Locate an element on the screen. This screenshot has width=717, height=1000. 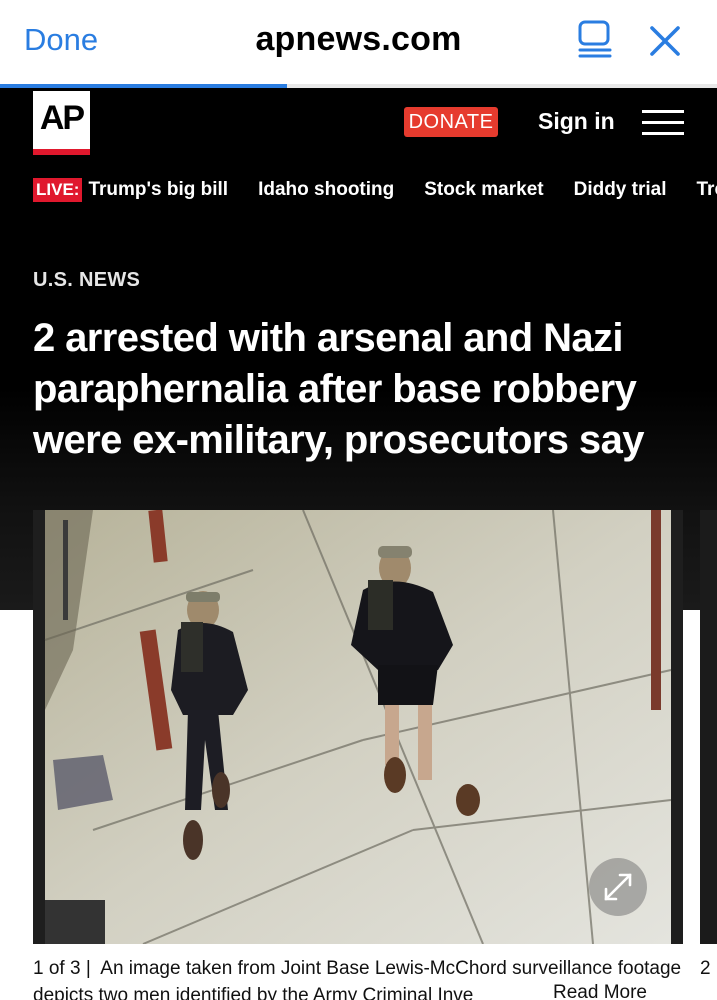
topic-link: Diddy trial is located at coordinates (620, 190).